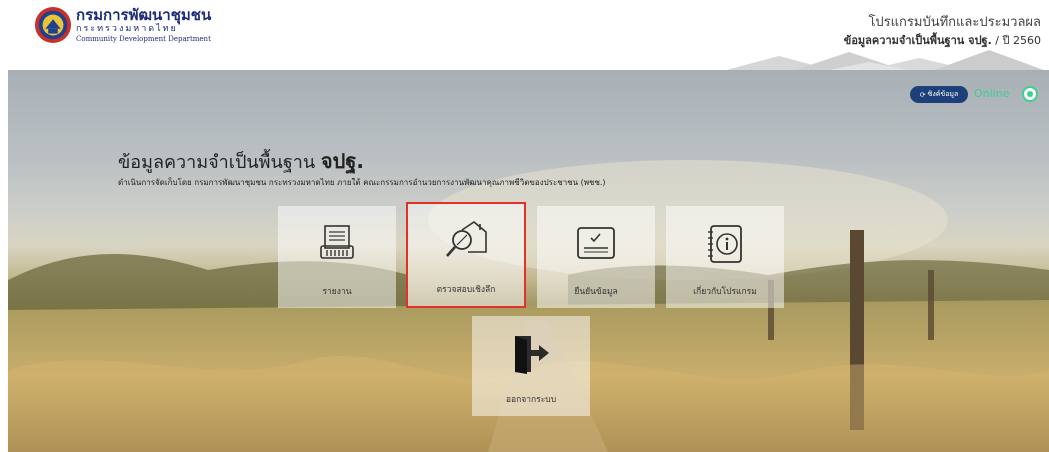  What do you see at coordinates (725, 292) in the screenshot?
I see `tile-about-program-label: เกี่ยวกับโปรแกรม` at bounding box center [725, 292].